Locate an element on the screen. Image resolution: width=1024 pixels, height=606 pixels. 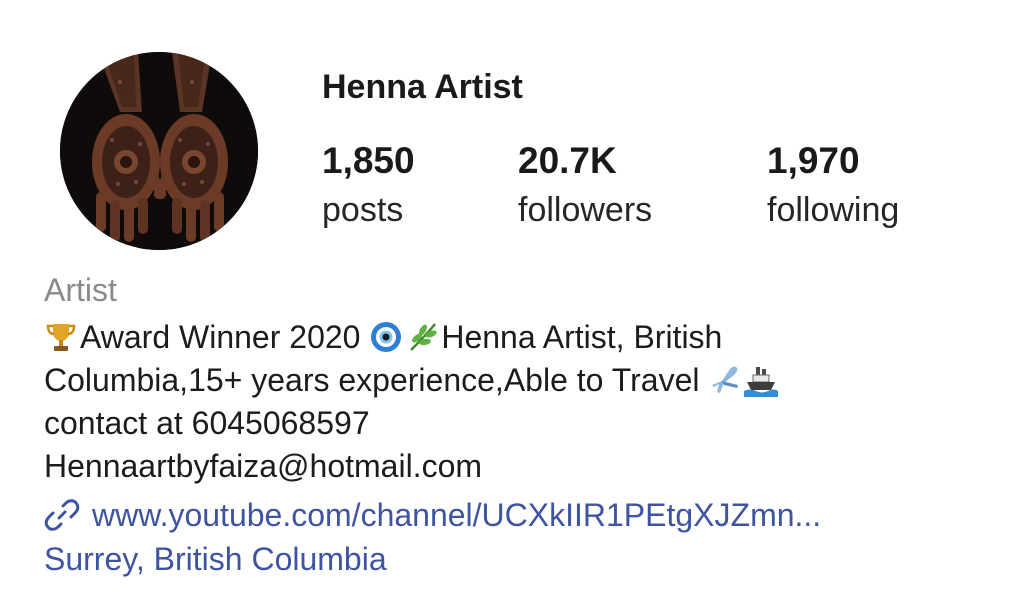
ship-icon is located at coordinates (761, 382).